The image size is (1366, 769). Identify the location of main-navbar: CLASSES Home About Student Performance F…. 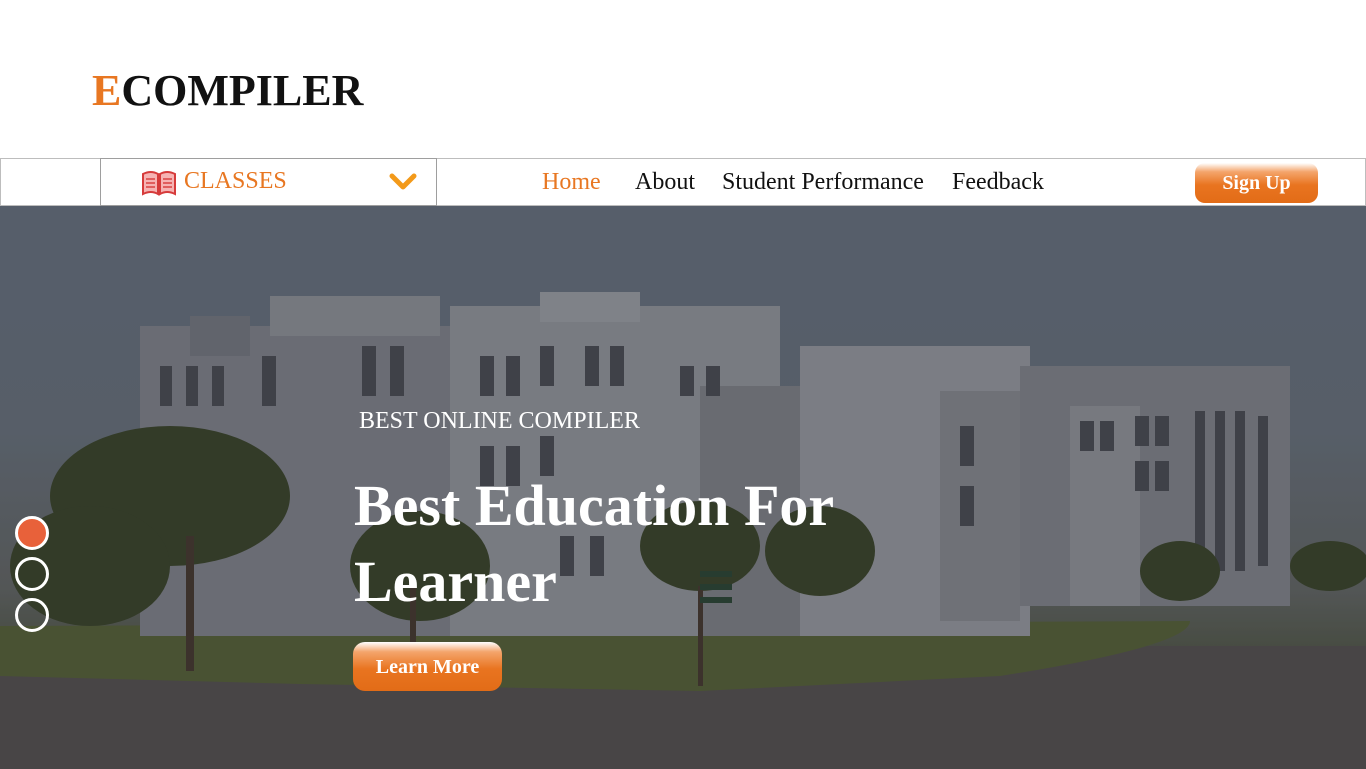
(683, 182).